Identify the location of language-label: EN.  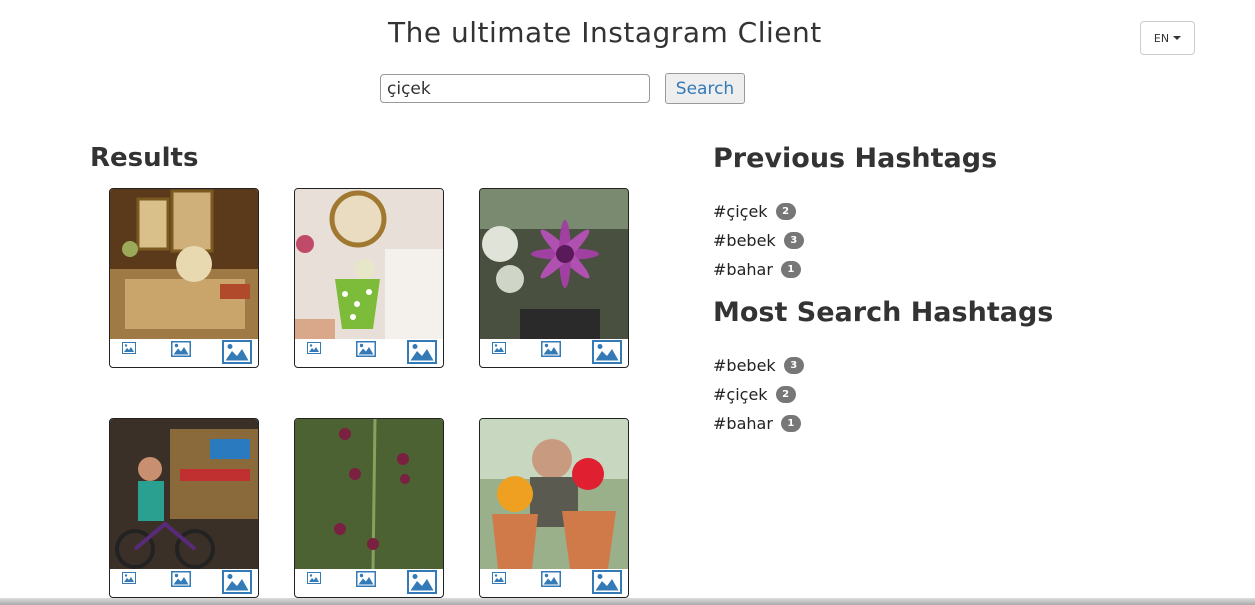
(1161, 38).